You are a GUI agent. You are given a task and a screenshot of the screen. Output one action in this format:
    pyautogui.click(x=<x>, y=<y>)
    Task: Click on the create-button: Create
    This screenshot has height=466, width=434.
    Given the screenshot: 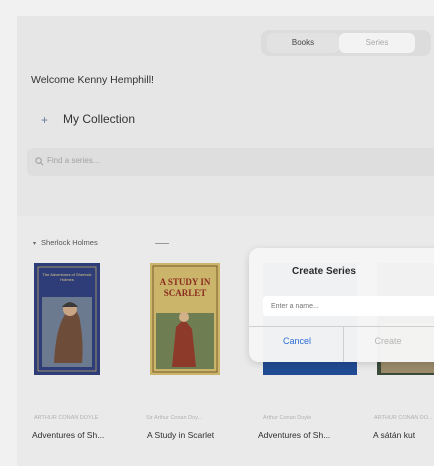 What is the action you would take?
    pyautogui.click(x=388, y=341)
    